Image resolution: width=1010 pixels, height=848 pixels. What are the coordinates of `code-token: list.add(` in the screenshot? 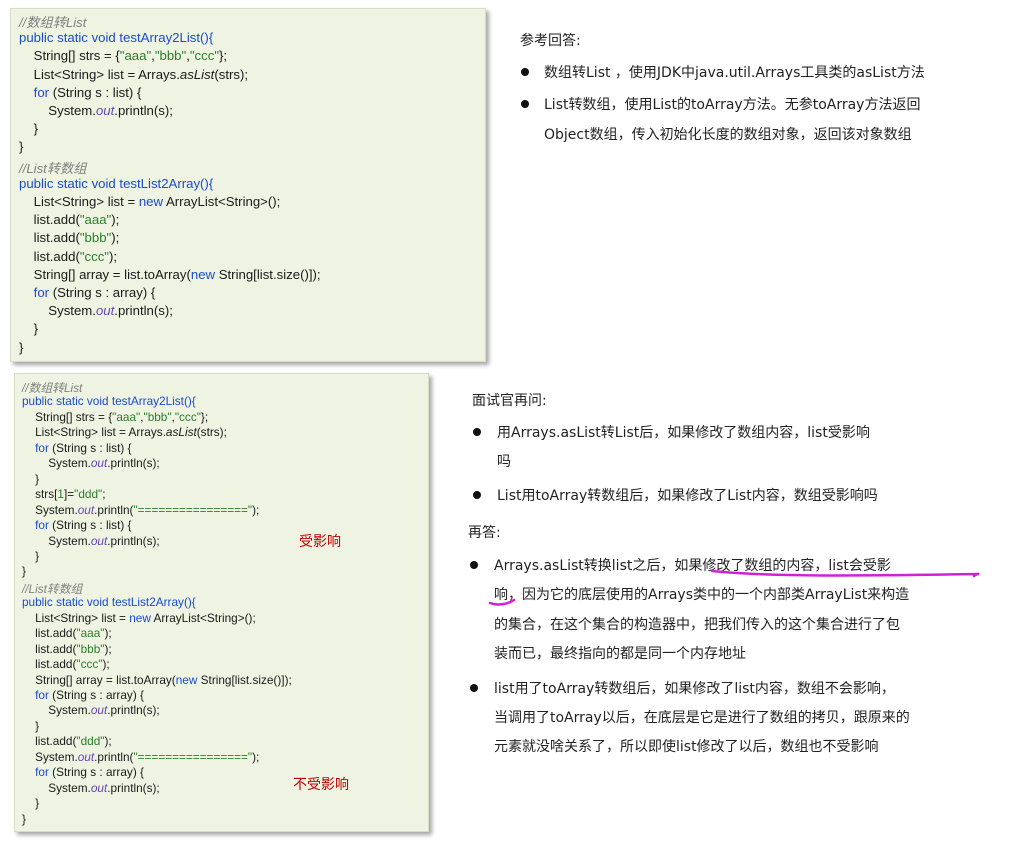 It's located at (49, 648).